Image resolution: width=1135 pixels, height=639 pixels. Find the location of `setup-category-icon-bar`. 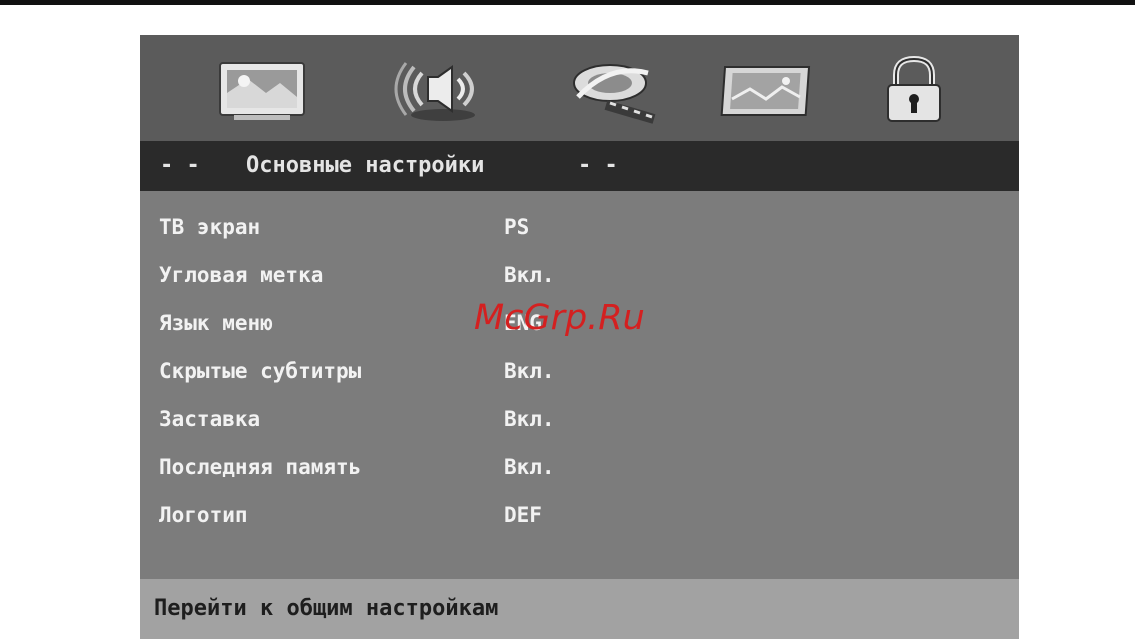

setup-category-icon-bar is located at coordinates (579, 88).